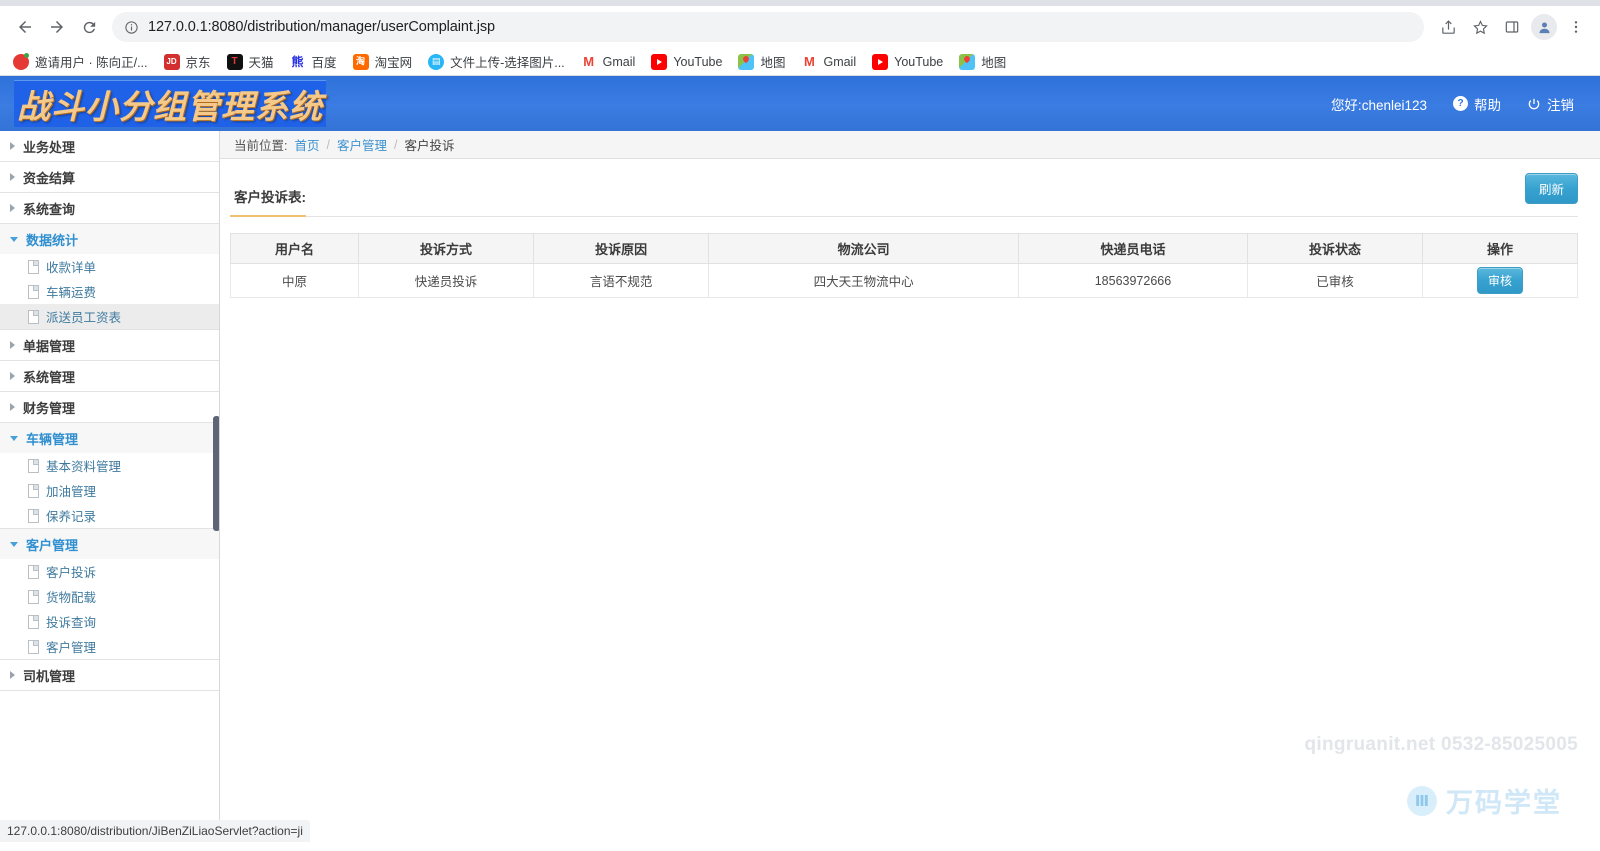 This screenshot has width=1600, height=851. I want to click on table-cell: 18563972666, so click(1132, 280).